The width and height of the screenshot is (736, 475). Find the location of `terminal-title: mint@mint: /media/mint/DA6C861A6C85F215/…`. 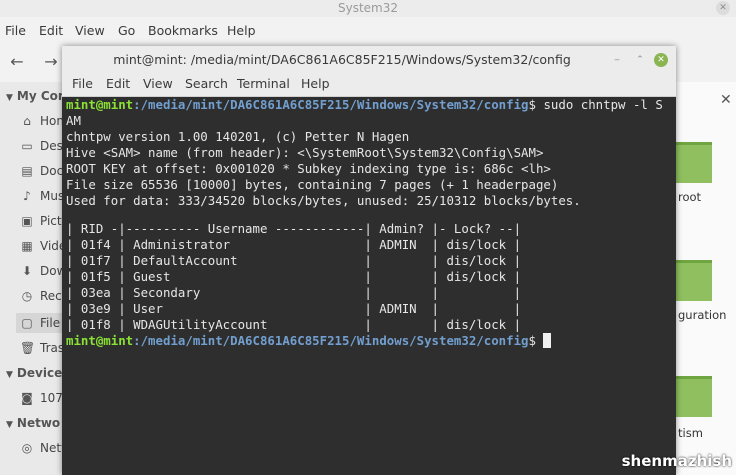

terminal-title: mint@mint: /media/mint/DA6C861A6C85F215/… is located at coordinates (342, 59).